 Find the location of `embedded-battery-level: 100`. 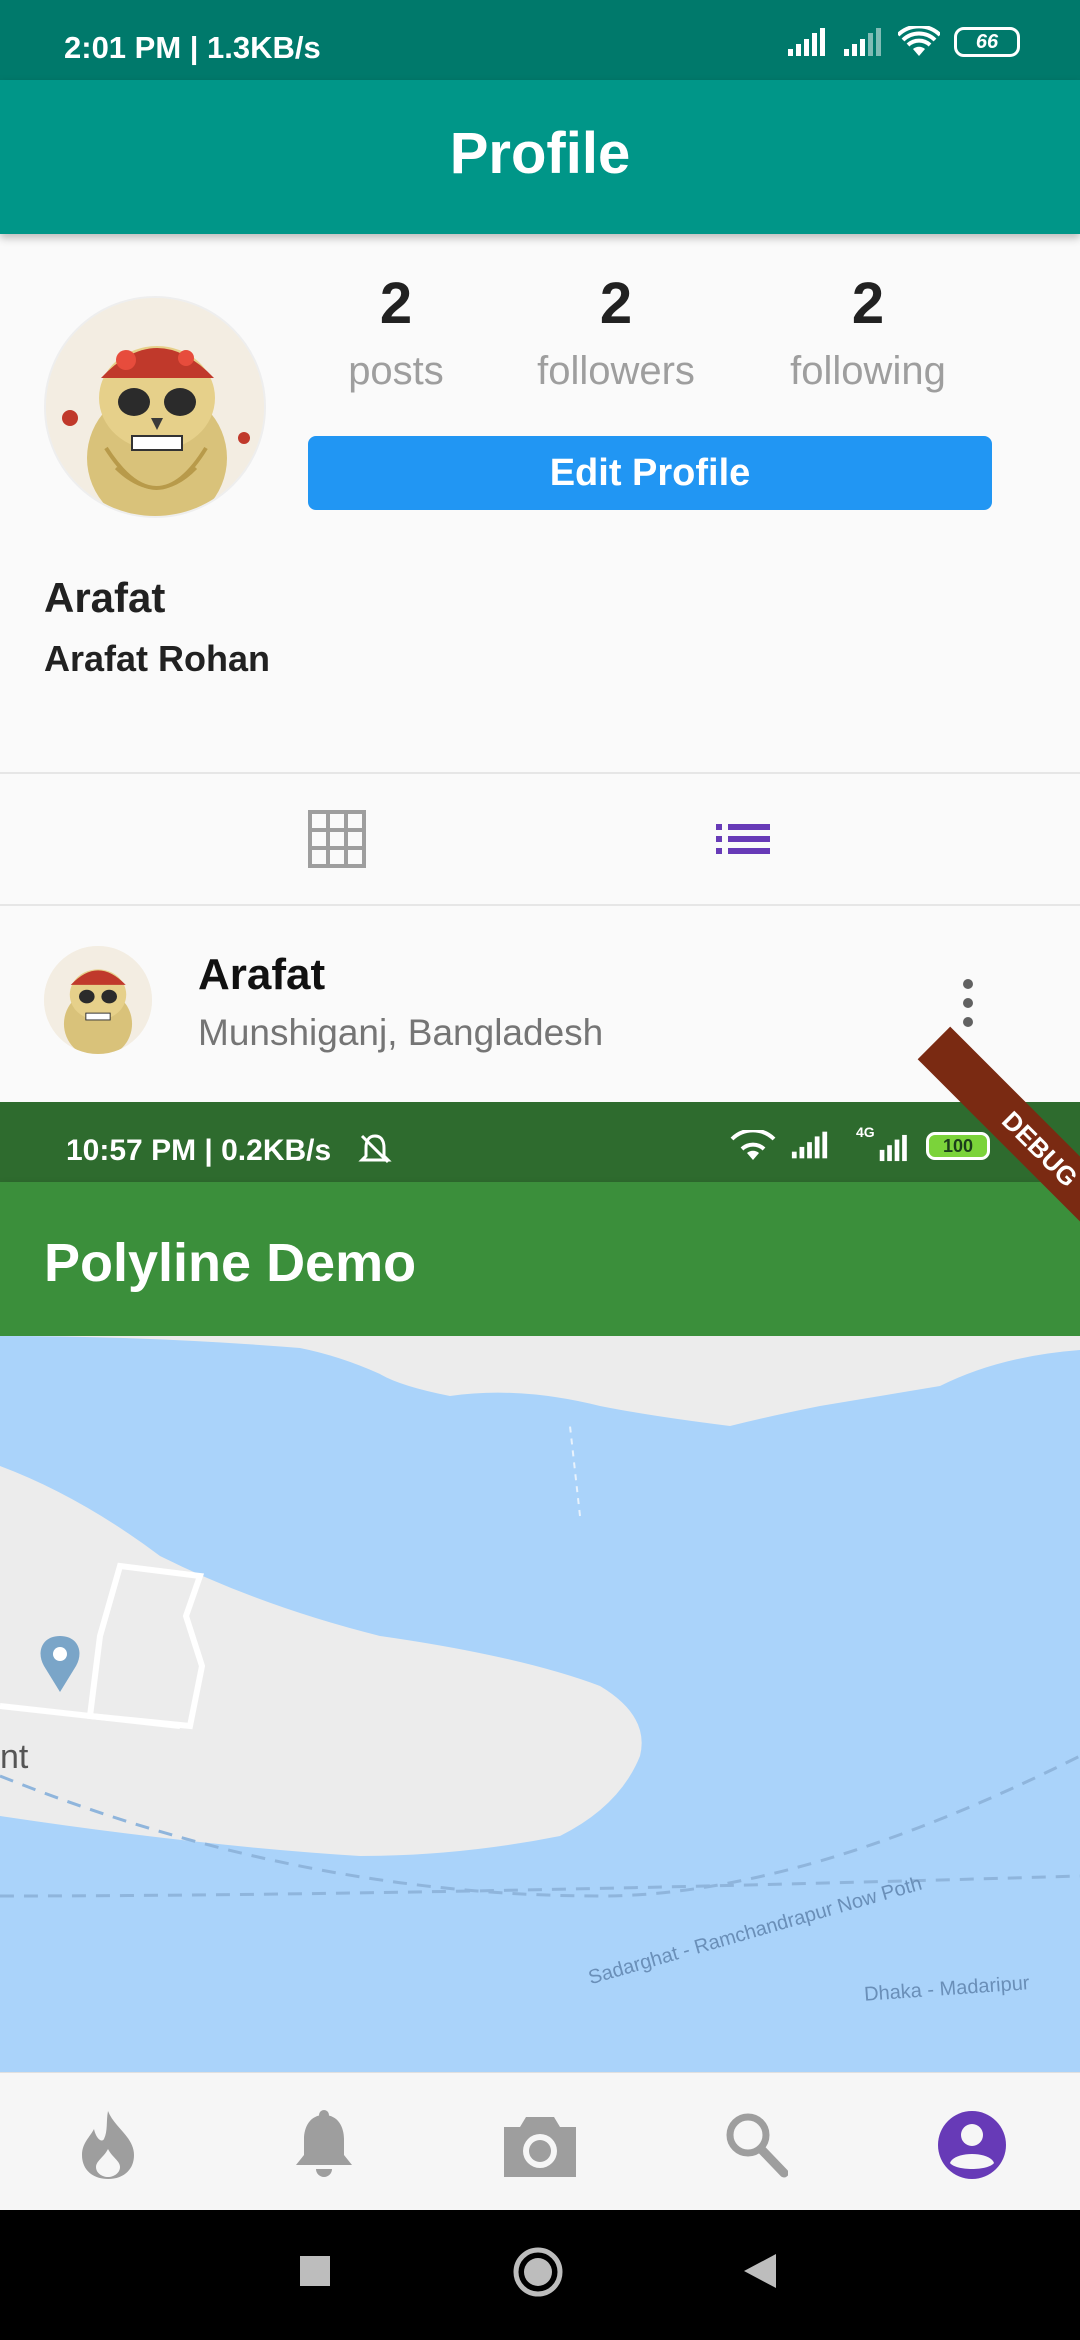

embedded-battery-level: 100 is located at coordinates (958, 1145).